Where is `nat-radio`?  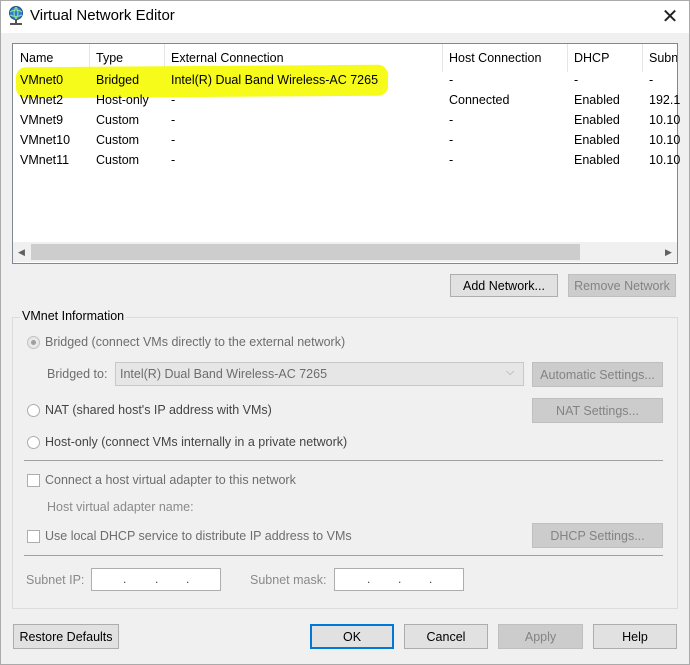 nat-radio is located at coordinates (33, 410).